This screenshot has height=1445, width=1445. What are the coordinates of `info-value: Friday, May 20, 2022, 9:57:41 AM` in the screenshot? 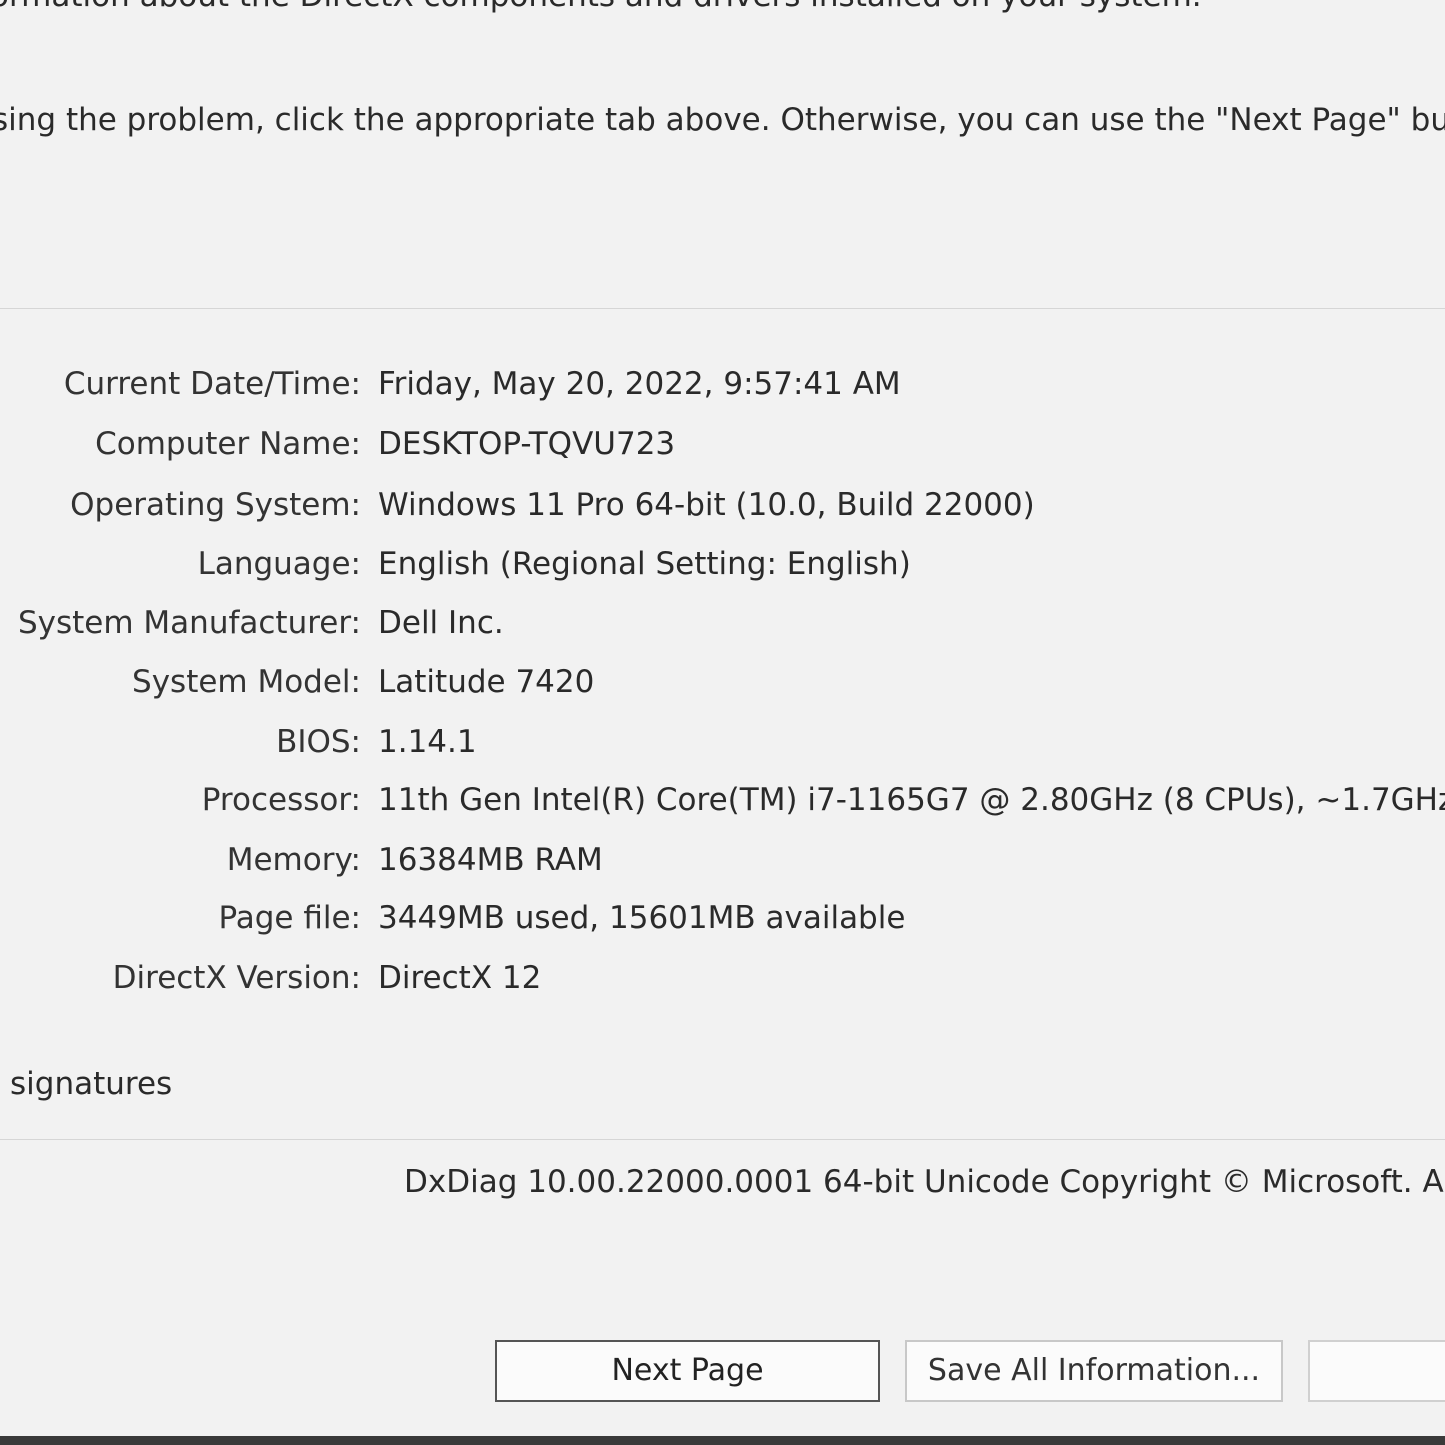 It's located at (639, 384).